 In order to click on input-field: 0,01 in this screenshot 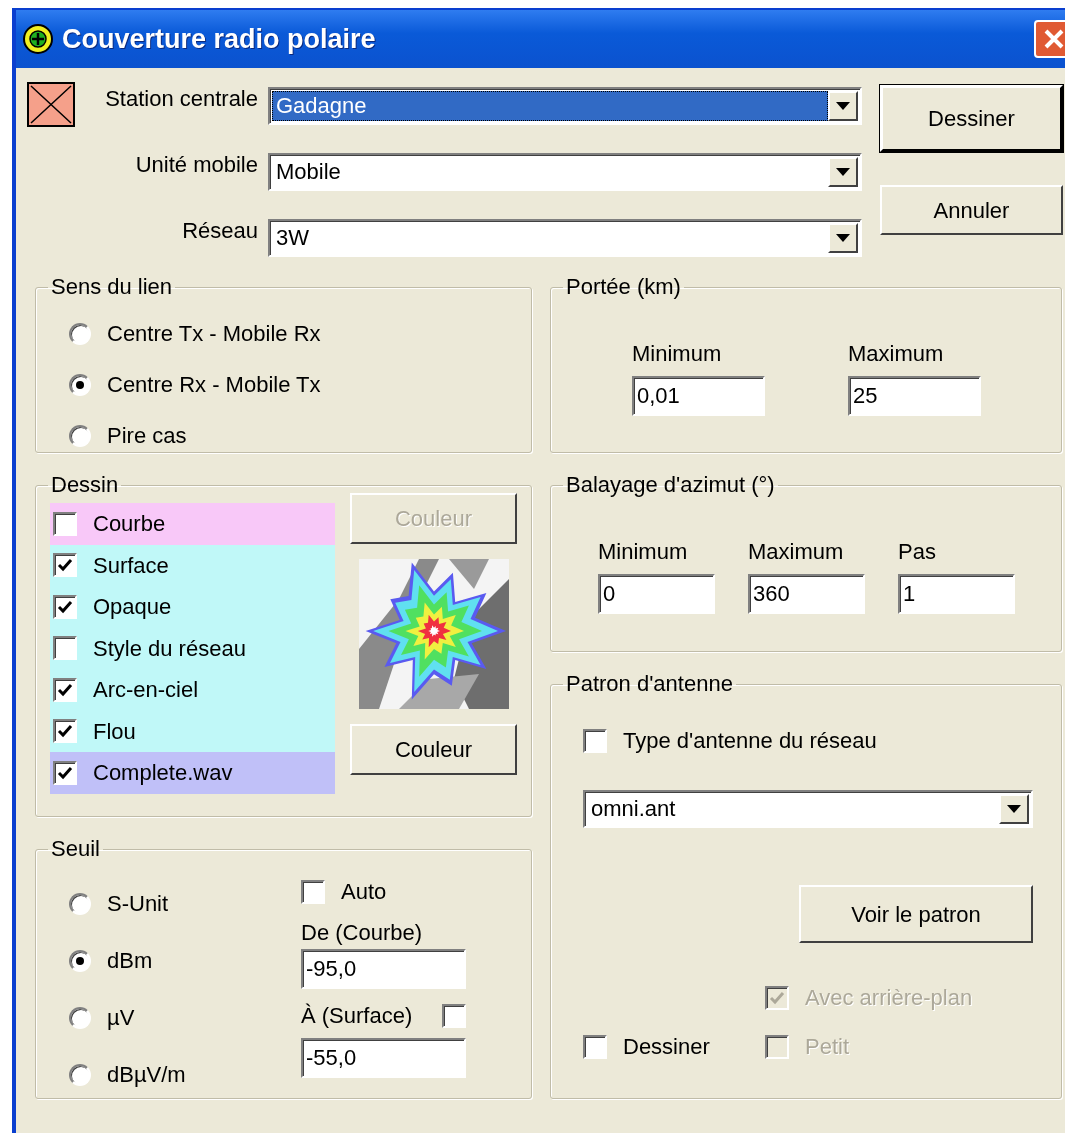, I will do `click(698, 396)`.